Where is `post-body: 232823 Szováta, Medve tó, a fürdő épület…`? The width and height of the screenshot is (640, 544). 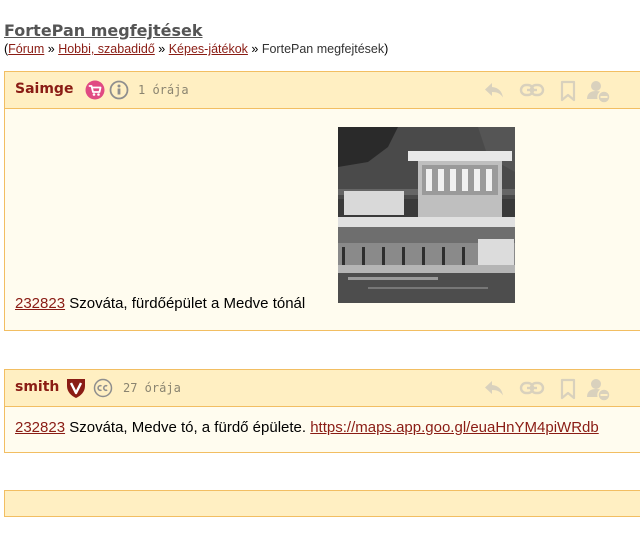
post-body: 232823 Szováta, Medve tó, a fürdő épület… is located at coordinates (322, 429).